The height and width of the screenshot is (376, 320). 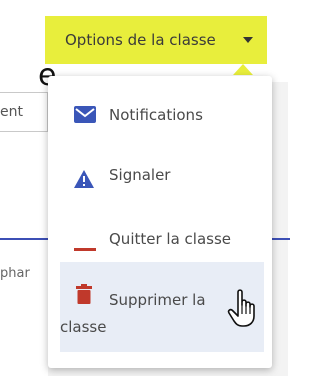 I want to click on class-options-label: Options de la classe, so click(x=140, y=40).